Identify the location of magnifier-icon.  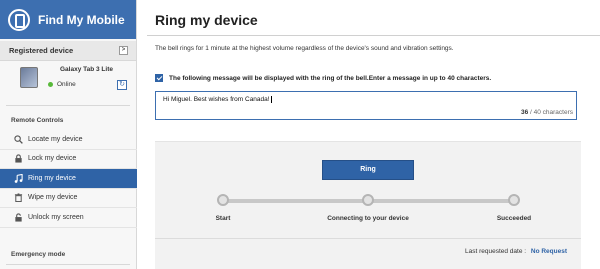
(18, 139).